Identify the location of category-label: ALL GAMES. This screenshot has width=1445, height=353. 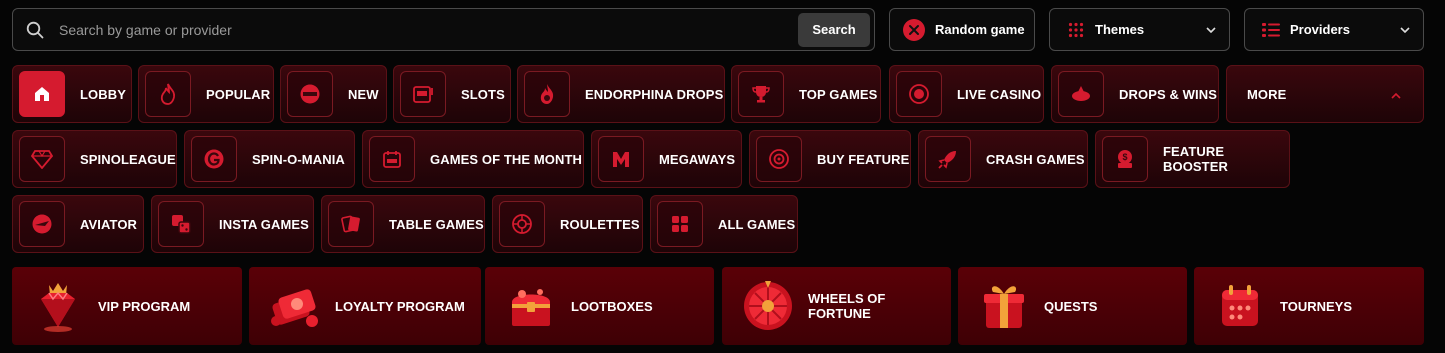
(757, 224).